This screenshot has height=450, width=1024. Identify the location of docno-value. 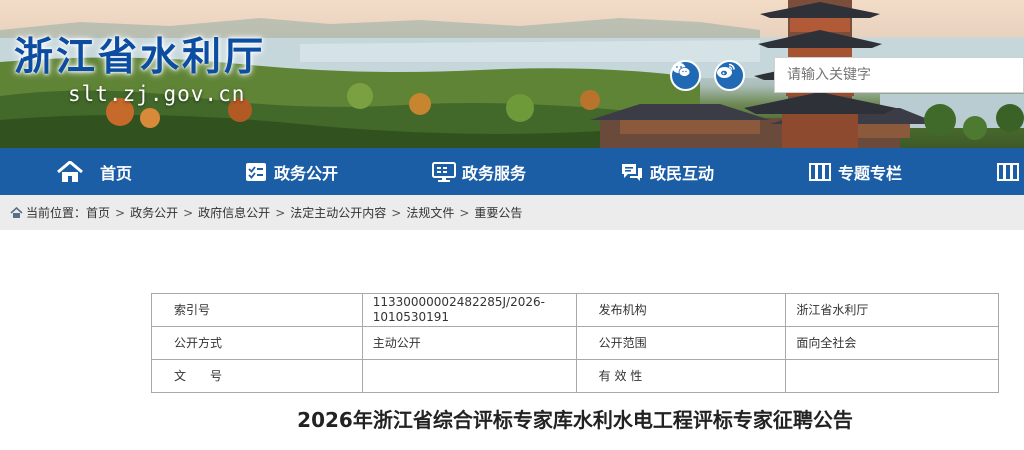
(469, 376).